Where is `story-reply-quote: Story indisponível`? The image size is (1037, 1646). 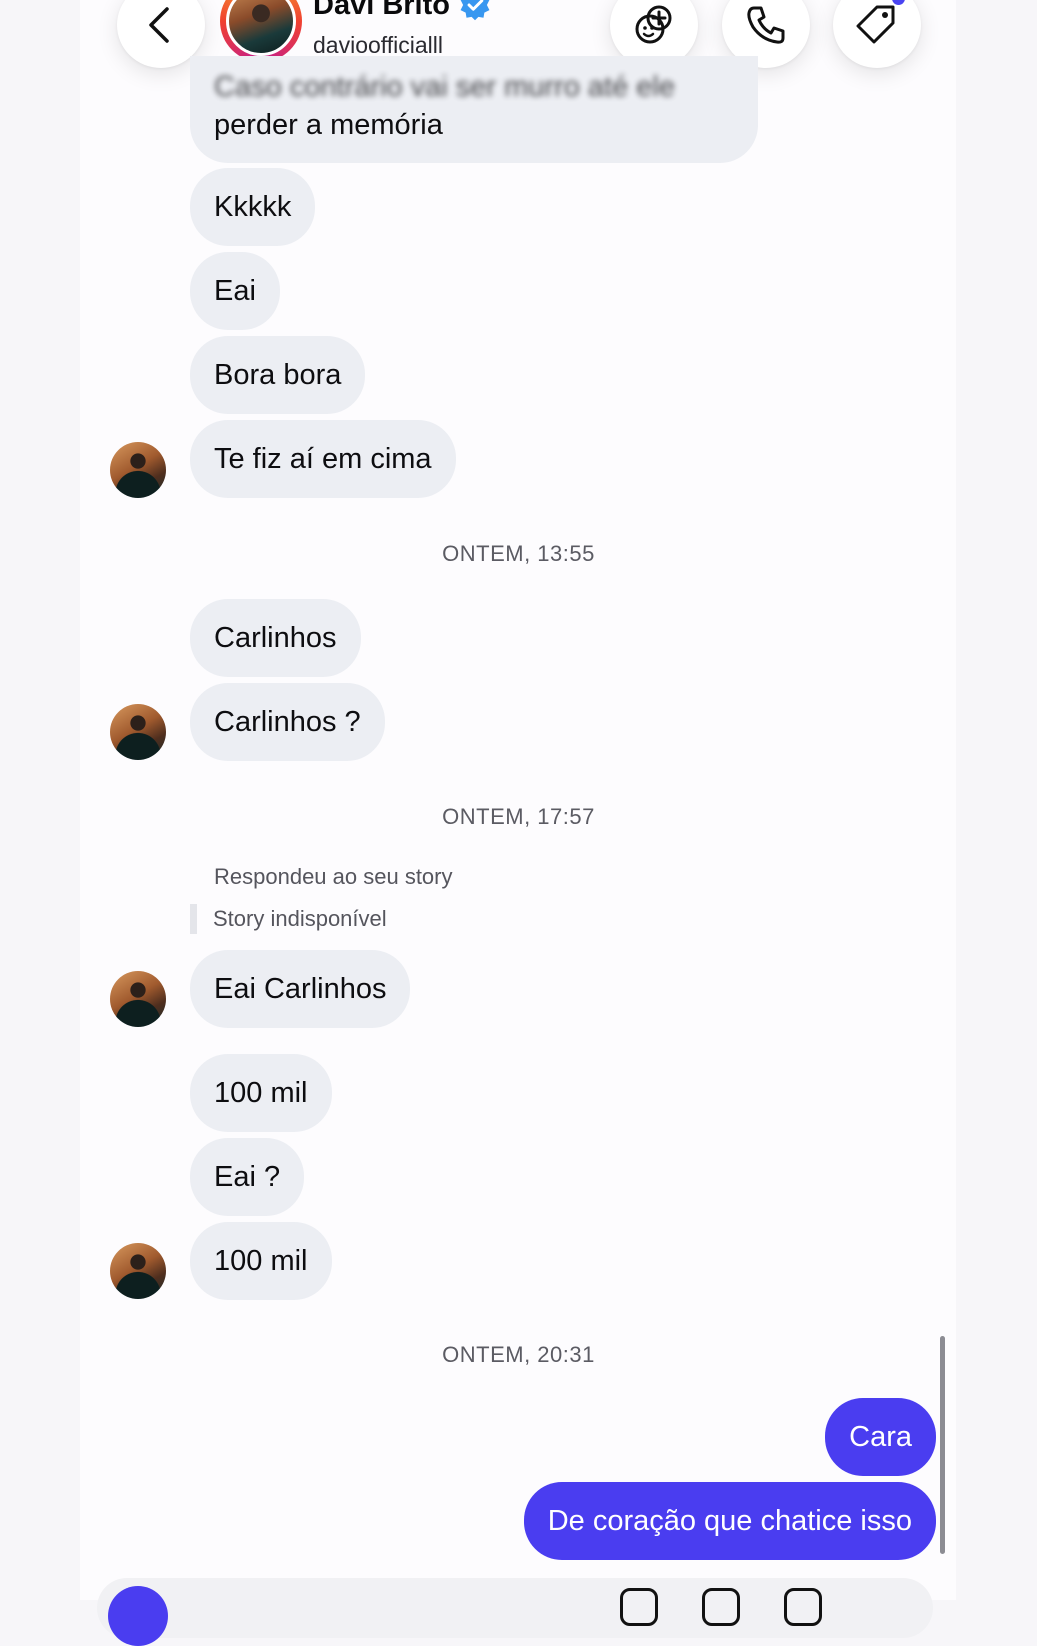 story-reply-quote: Story indisponível is located at coordinates (288, 919).